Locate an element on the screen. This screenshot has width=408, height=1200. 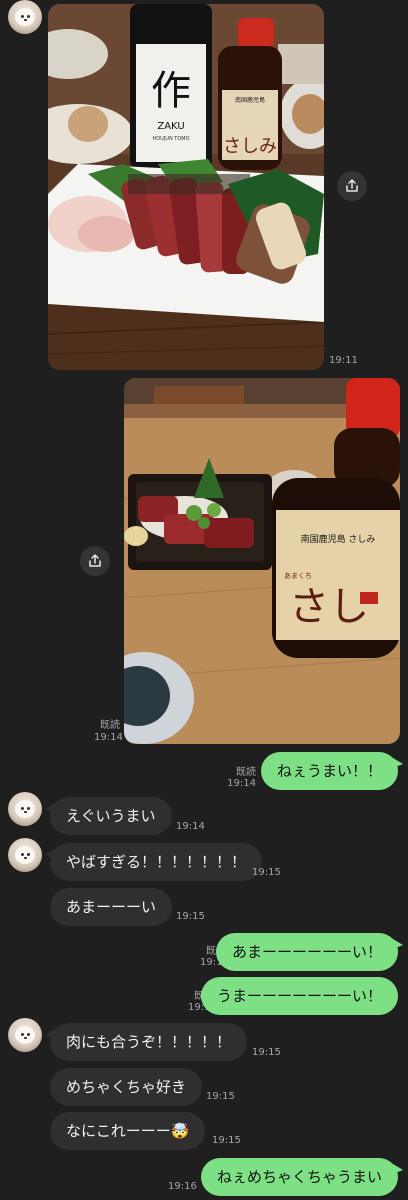
soy-top-text: 南国鹿児島 さしみ is located at coordinates (338, 539).